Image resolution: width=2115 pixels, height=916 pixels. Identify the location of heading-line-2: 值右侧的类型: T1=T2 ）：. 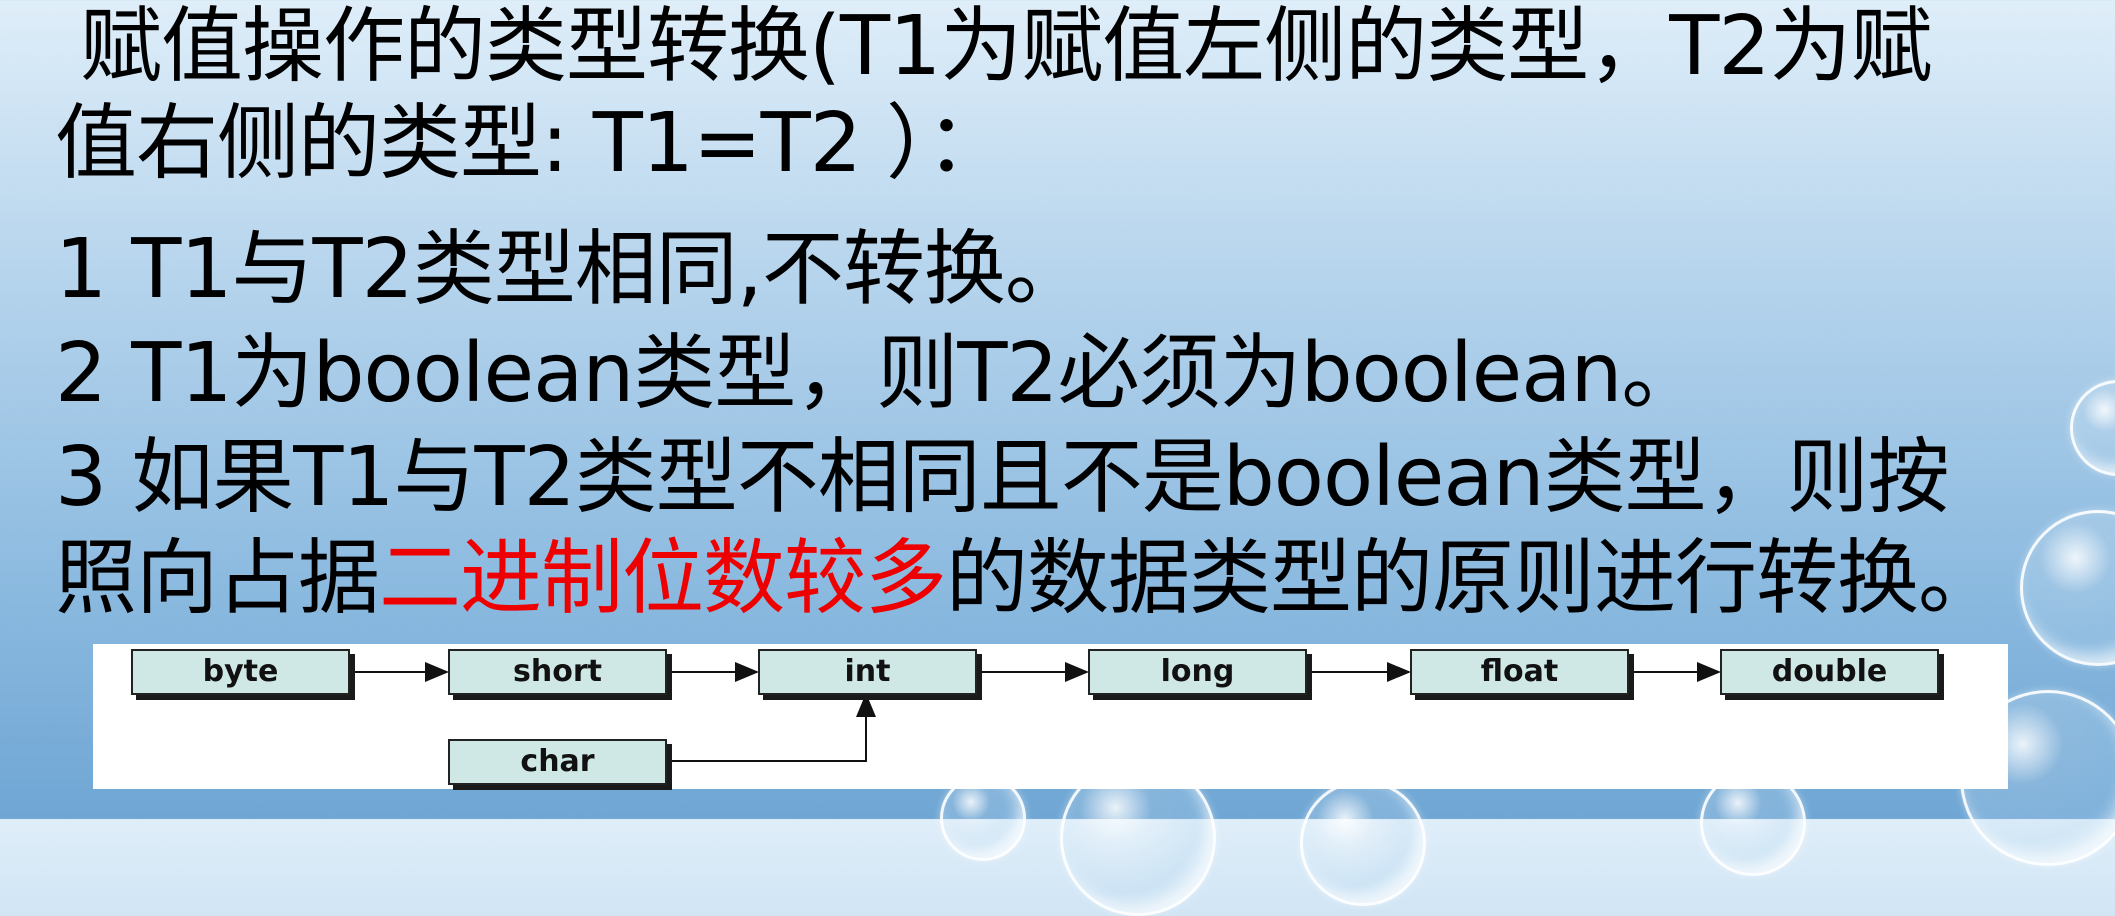
(531, 143).